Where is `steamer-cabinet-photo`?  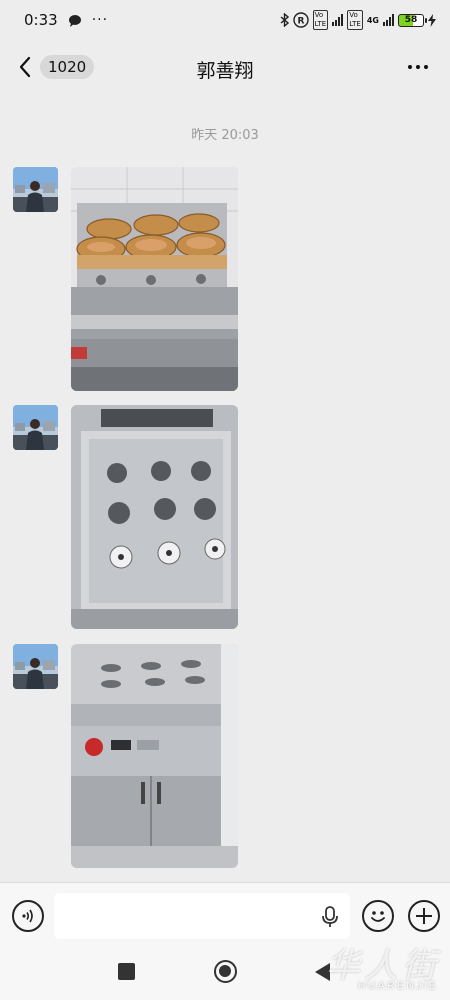
steamer-cabinet-photo is located at coordinates (154, 756).